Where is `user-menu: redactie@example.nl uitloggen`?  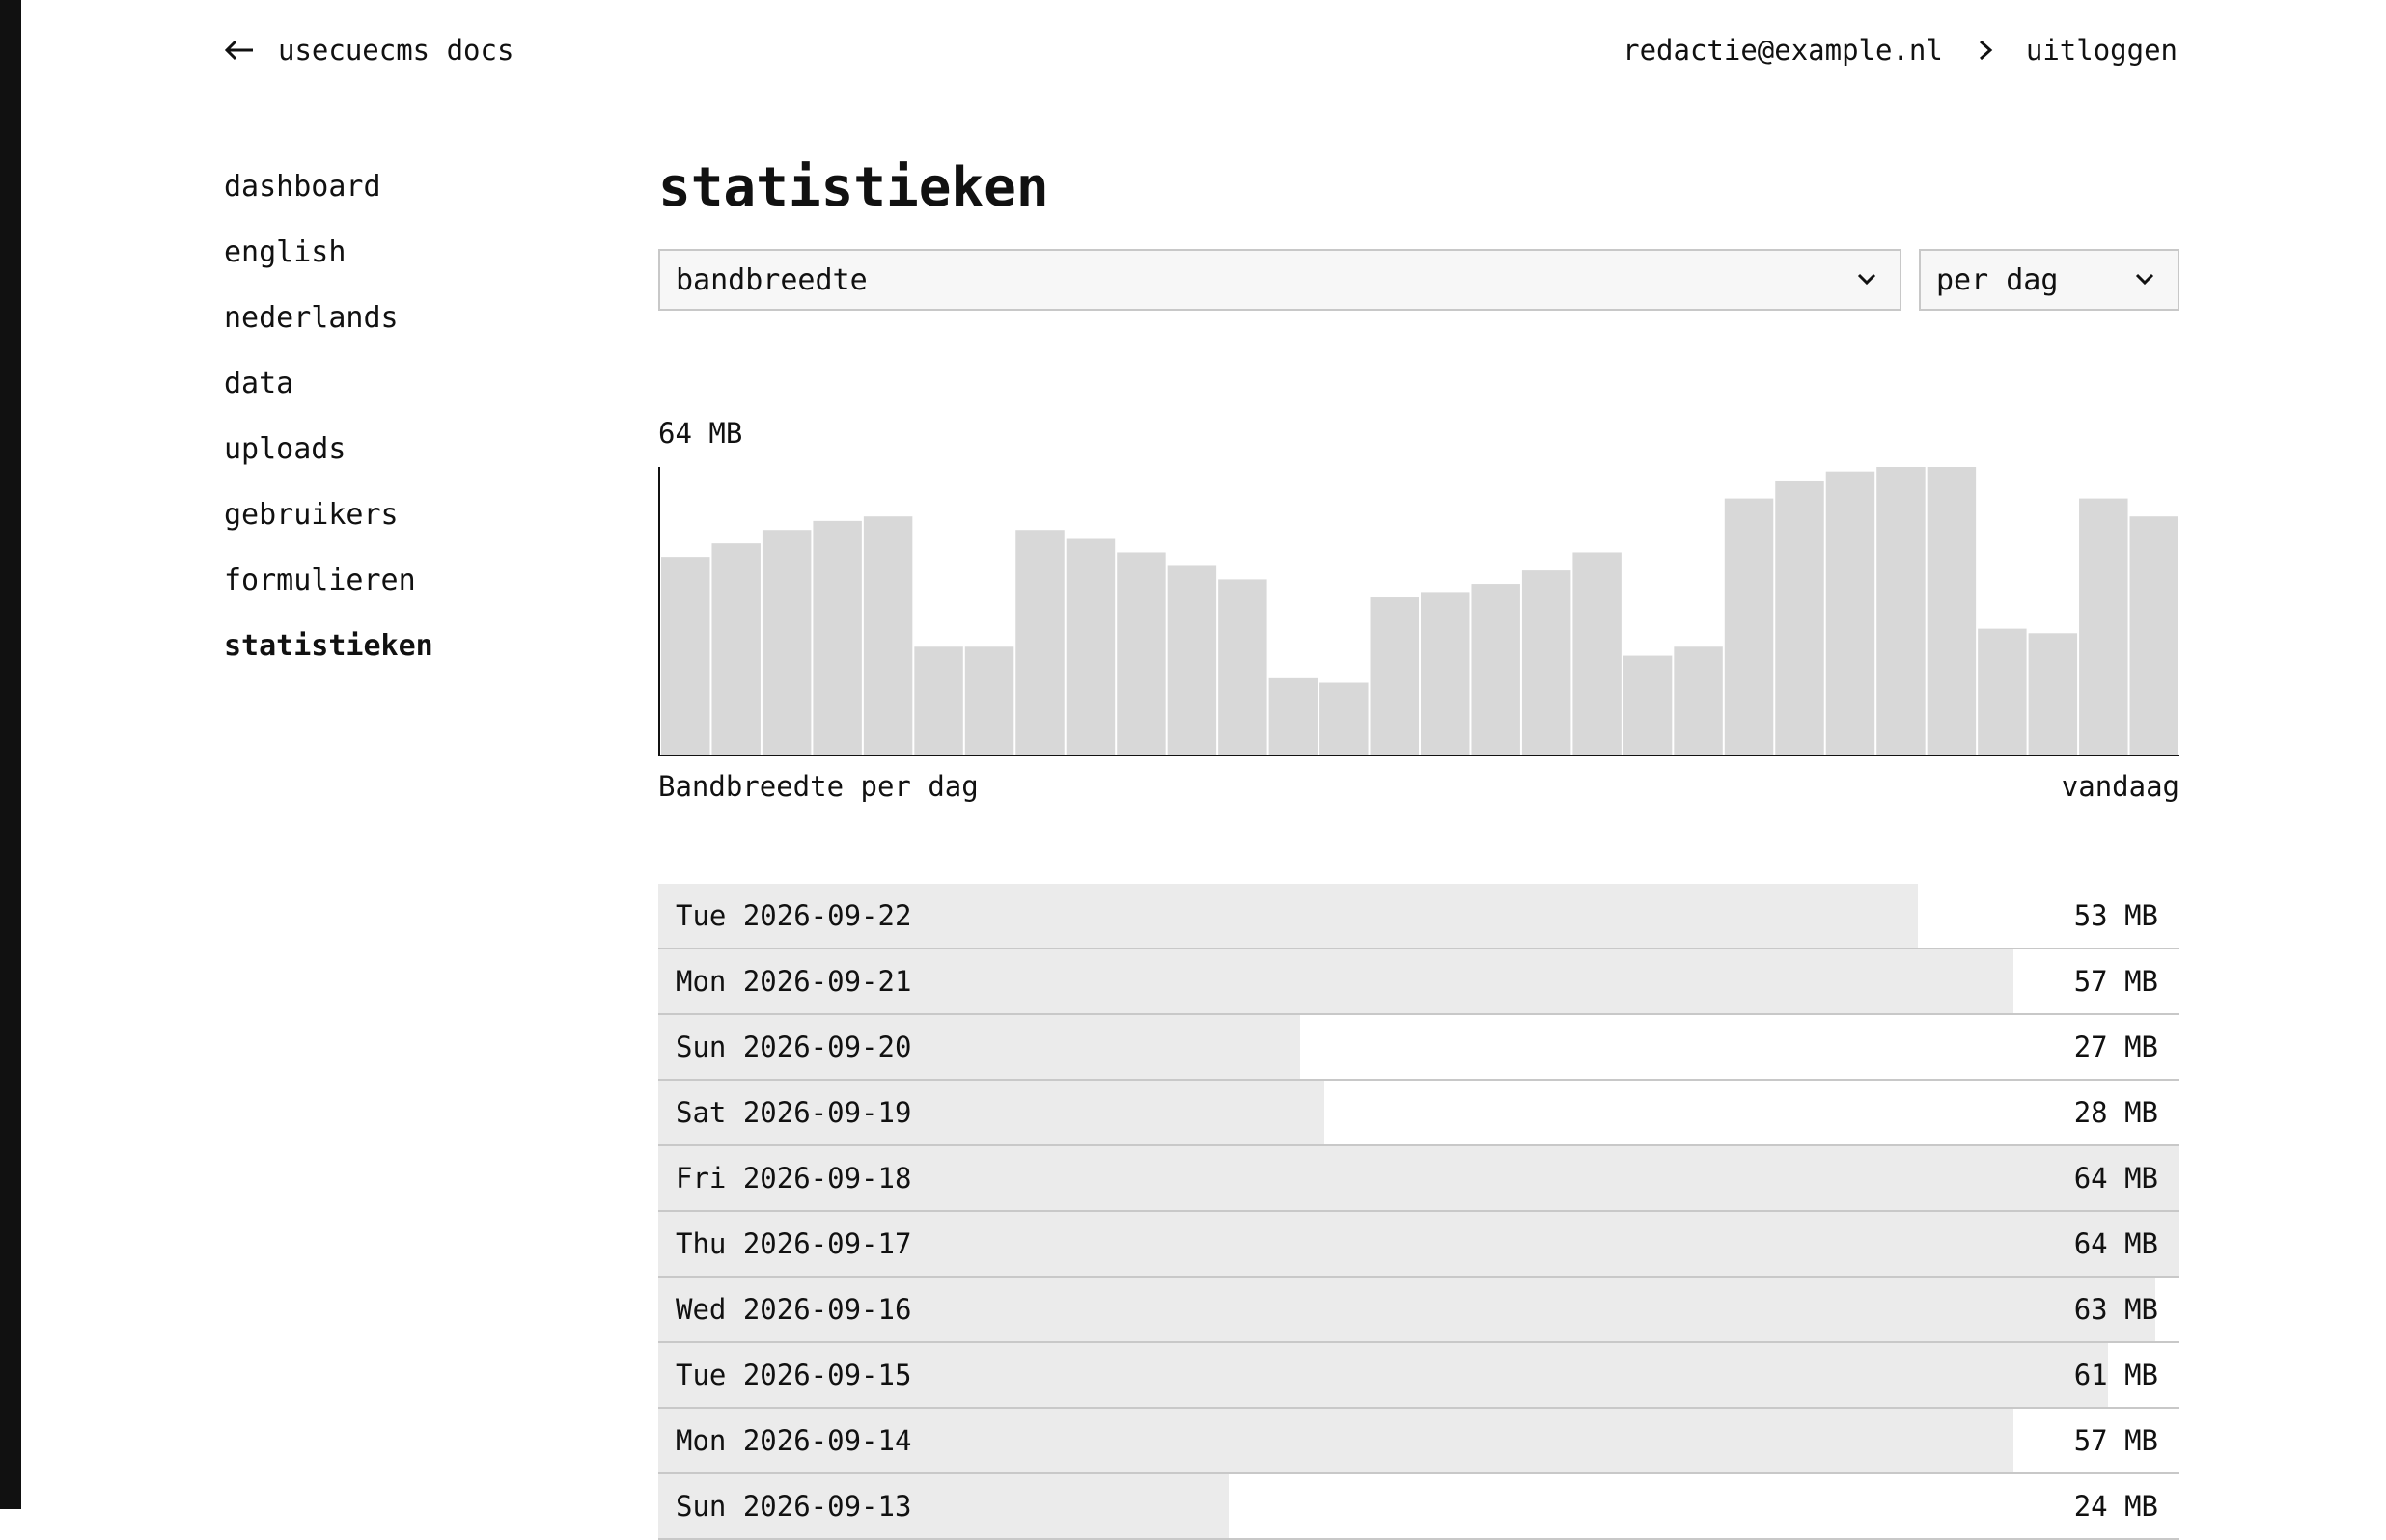 user-menu: redactie@example.nl uitloggen is located at coordinates (1901, 50).